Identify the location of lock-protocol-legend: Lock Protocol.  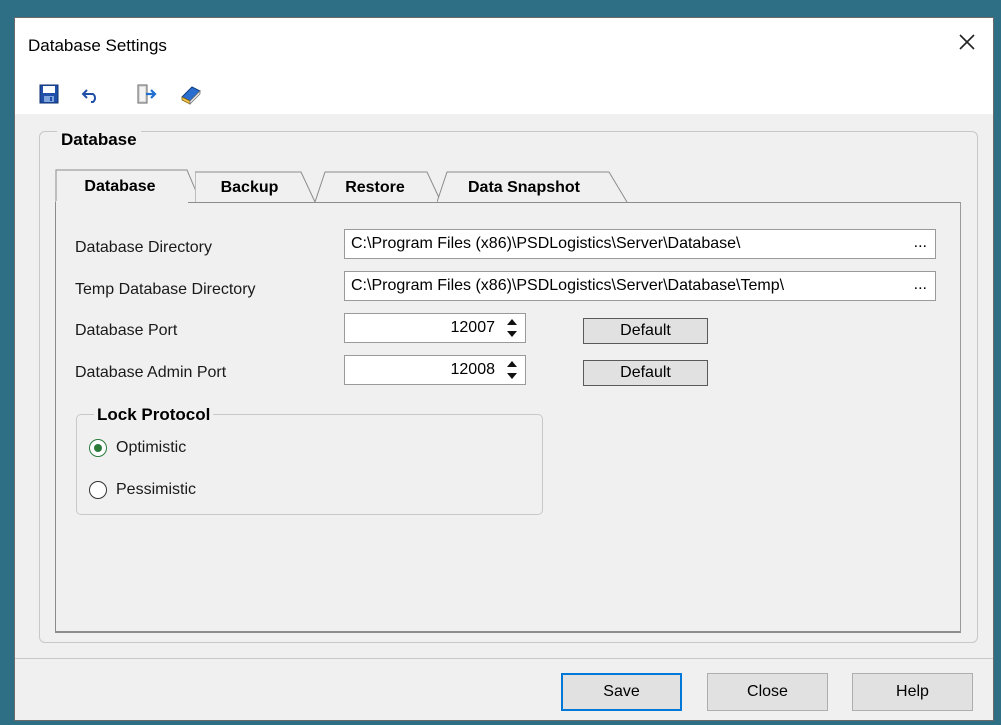
(154, 415).